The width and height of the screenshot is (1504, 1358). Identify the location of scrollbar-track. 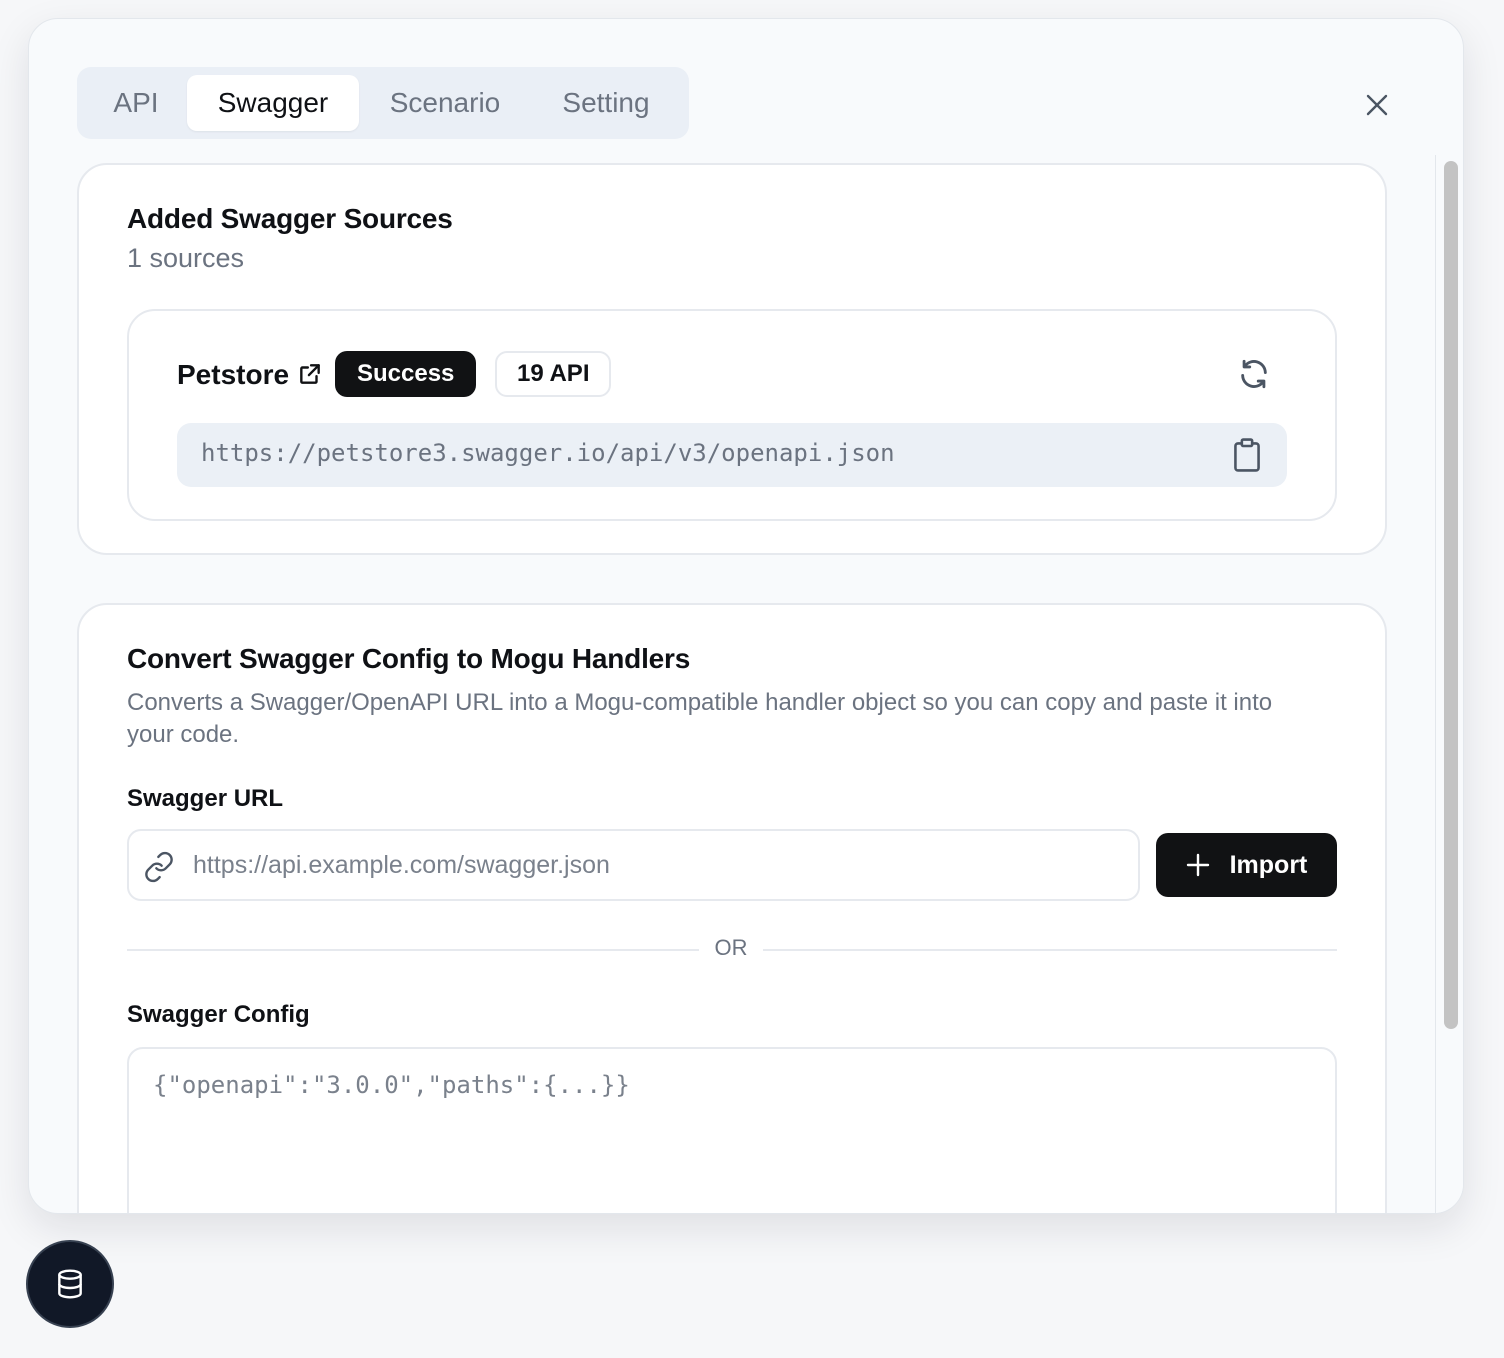
(1449, 684).